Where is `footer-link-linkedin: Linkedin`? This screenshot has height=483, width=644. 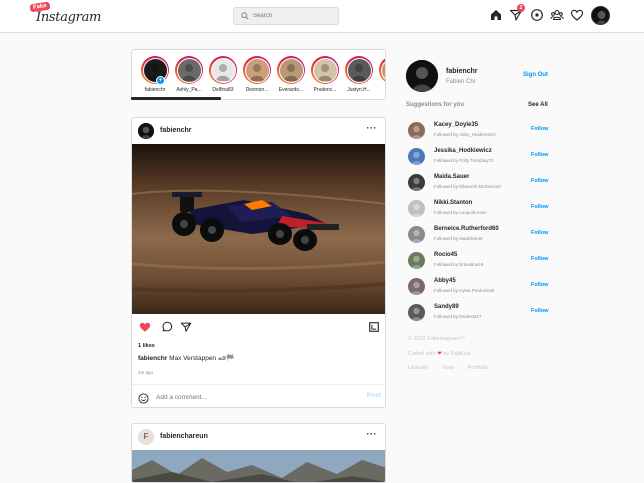
footer-link-linkedin: Linkedin is located at coordinates (418, 368).